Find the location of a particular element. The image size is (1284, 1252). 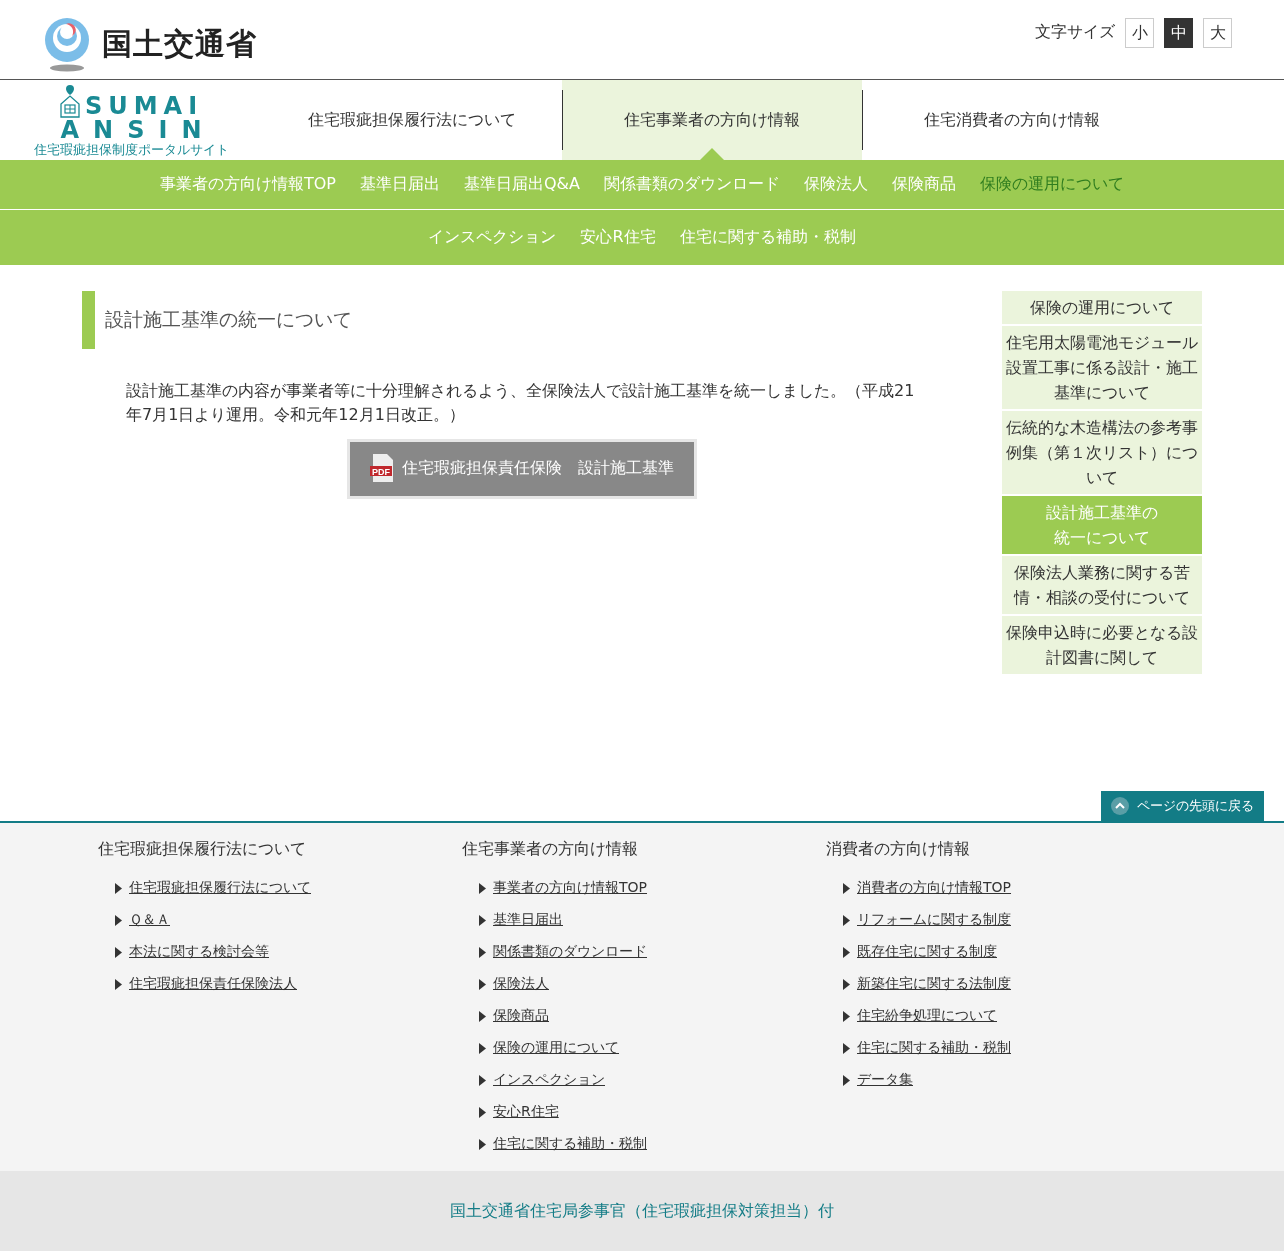

ministry-logo-icon is located at coordinates (67, 45).